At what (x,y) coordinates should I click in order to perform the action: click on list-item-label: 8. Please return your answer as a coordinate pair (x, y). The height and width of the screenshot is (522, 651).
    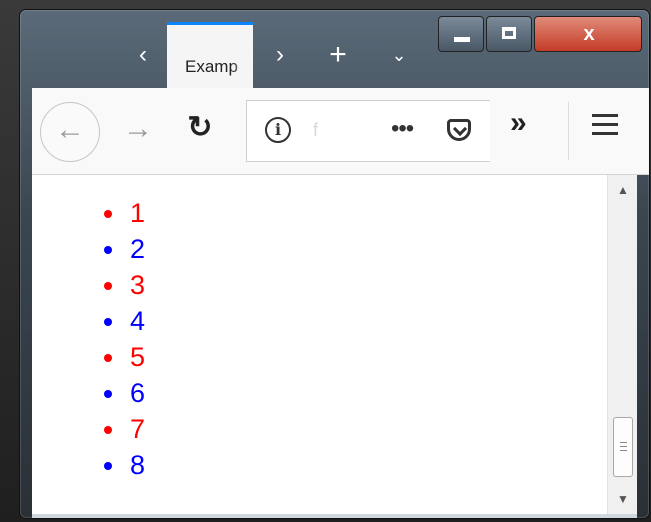
    Looking at the image, I should click on (138, 465).